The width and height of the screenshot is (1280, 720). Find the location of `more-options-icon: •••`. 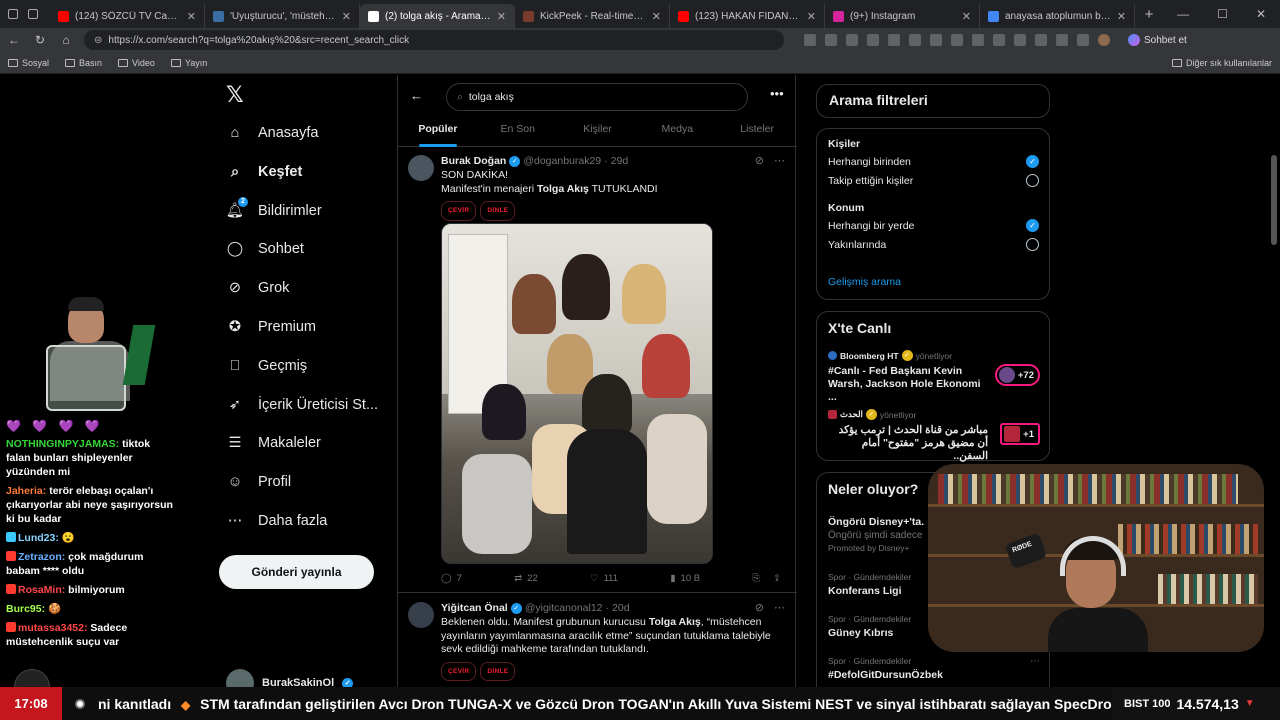

more-options-icon: ••• is located at coordinates (777, 93).